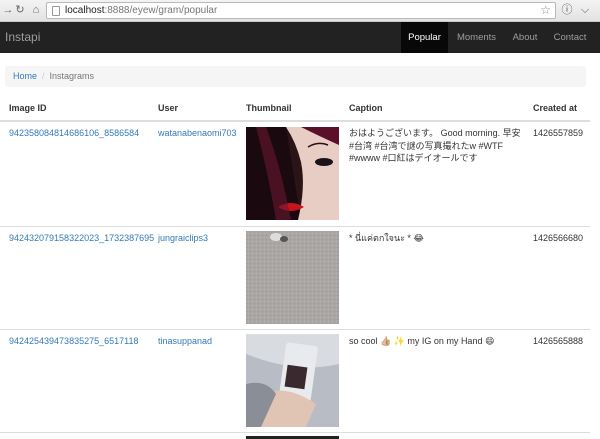 This screenshot has width=600, height=439. Describe the element at coordinates (56, 11) in the screenshot. I see `page-icon` at that location.